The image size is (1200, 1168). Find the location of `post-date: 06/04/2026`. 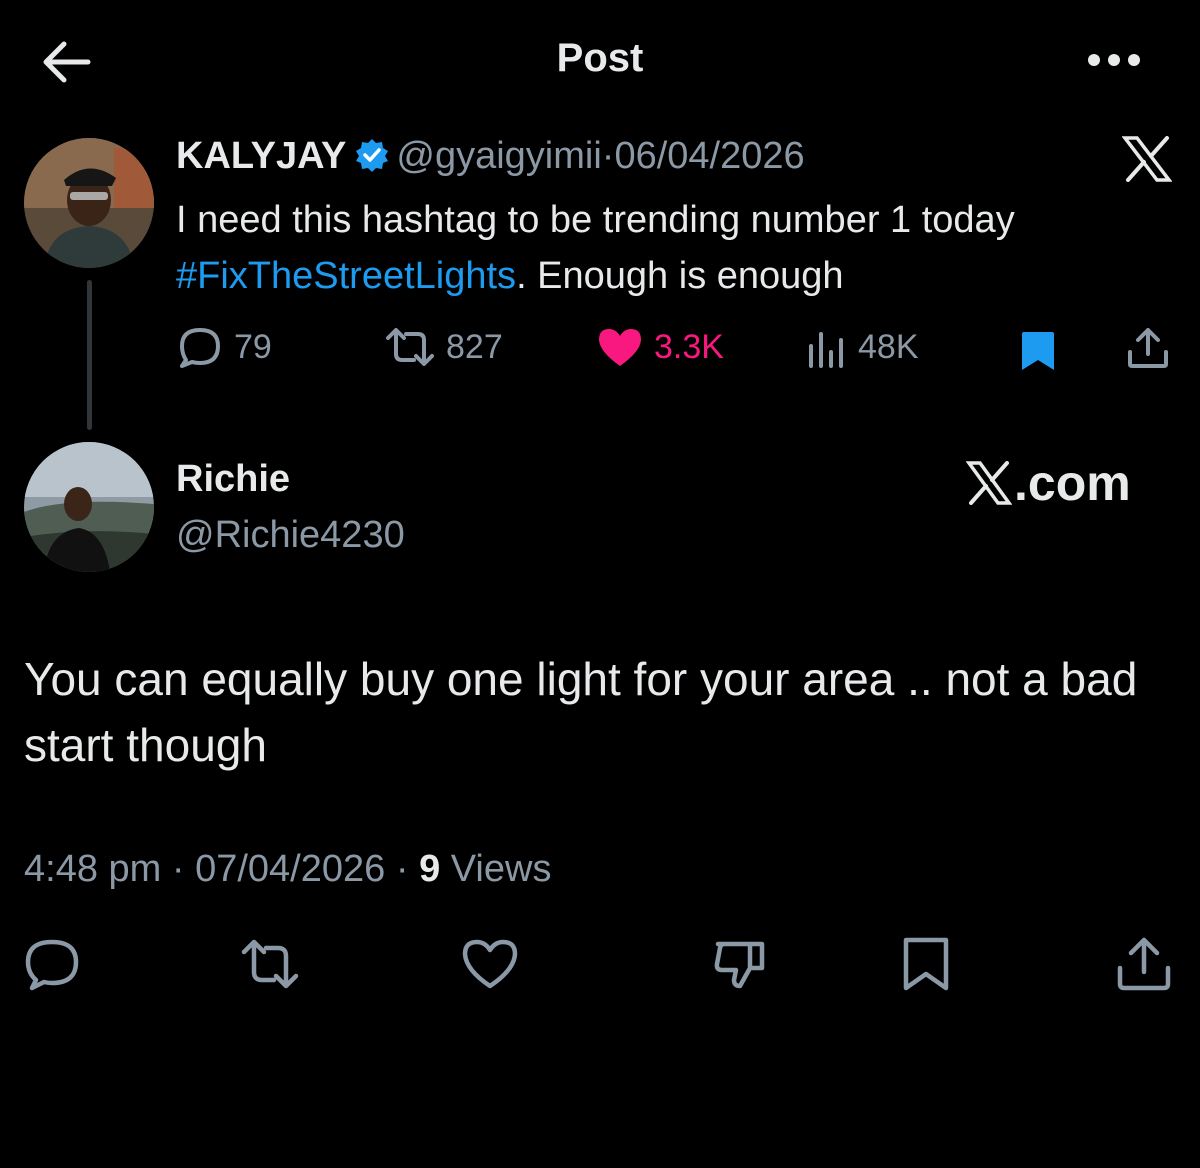

post-date: 06/04/2026 is located at coordinates (709, 156).